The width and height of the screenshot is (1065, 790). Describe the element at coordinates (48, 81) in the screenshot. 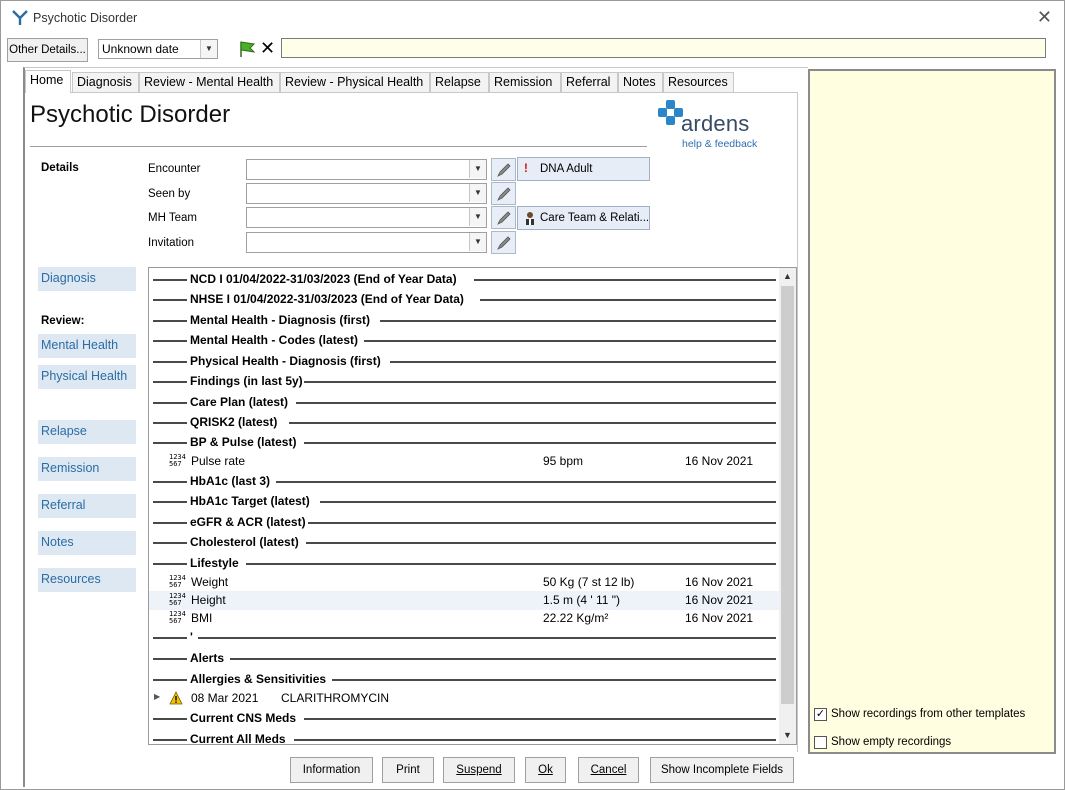

I see `tab-home: Home` at that location.